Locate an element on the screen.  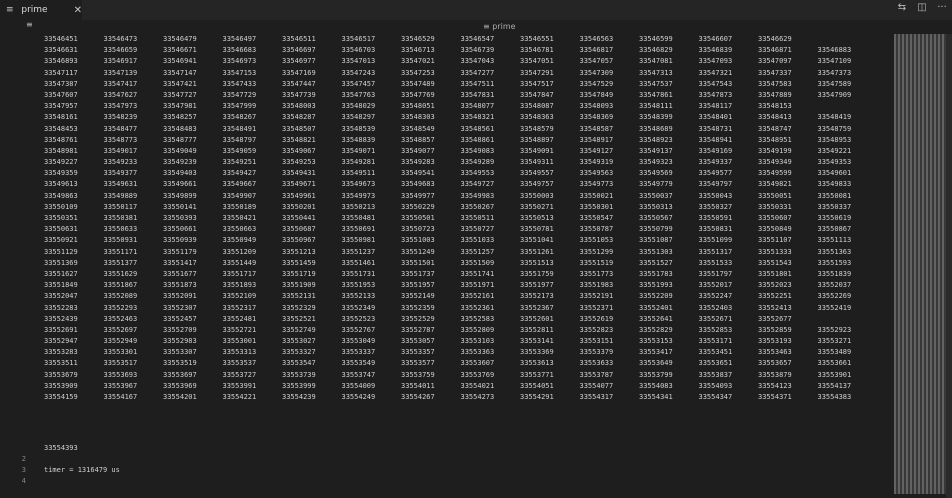
prime-value: 33548549 is located at coordinates (418, 128).